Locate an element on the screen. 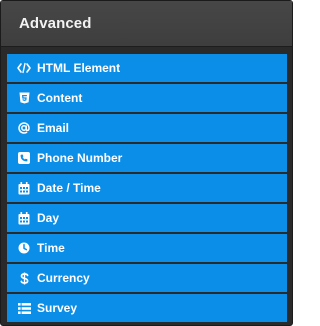 The height and width of the screenshot is (326, 320). item-label: Date / Time is located at coordinates (69, 188).